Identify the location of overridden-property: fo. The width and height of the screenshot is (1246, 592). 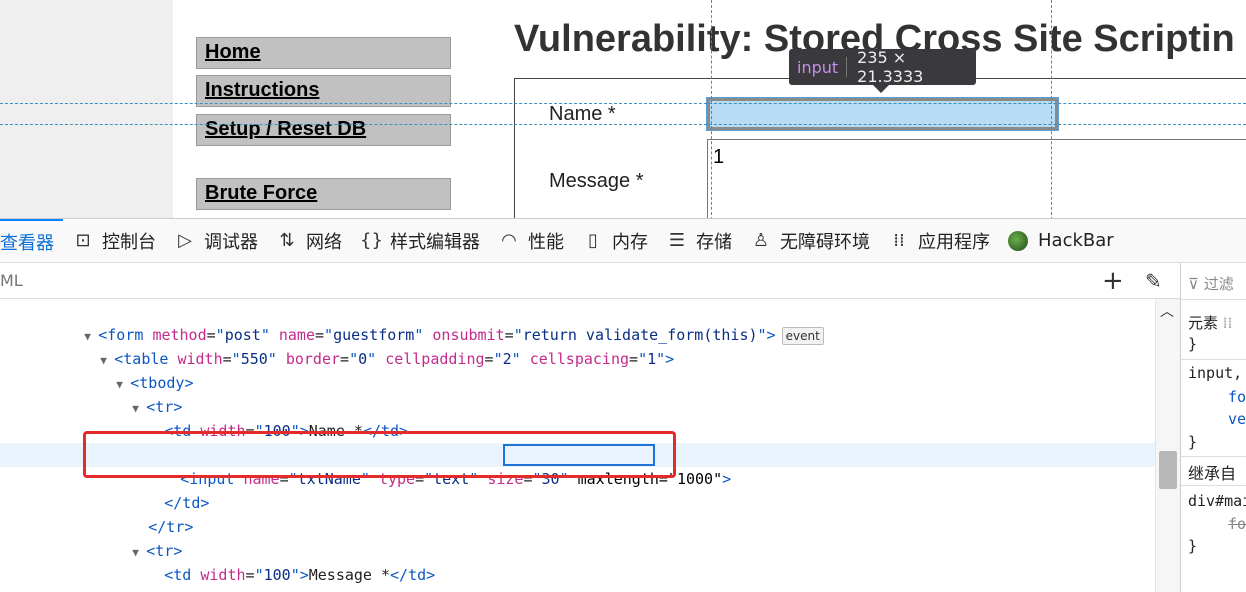
(1237, 524).